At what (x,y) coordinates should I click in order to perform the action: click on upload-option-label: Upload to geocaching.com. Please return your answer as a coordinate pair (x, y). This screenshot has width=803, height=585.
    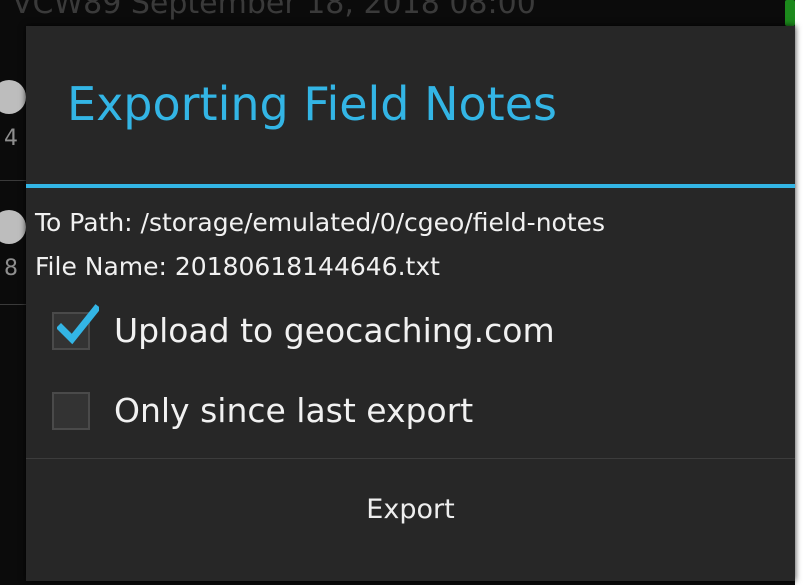
    Looking at the image, I should click on (334, 330).